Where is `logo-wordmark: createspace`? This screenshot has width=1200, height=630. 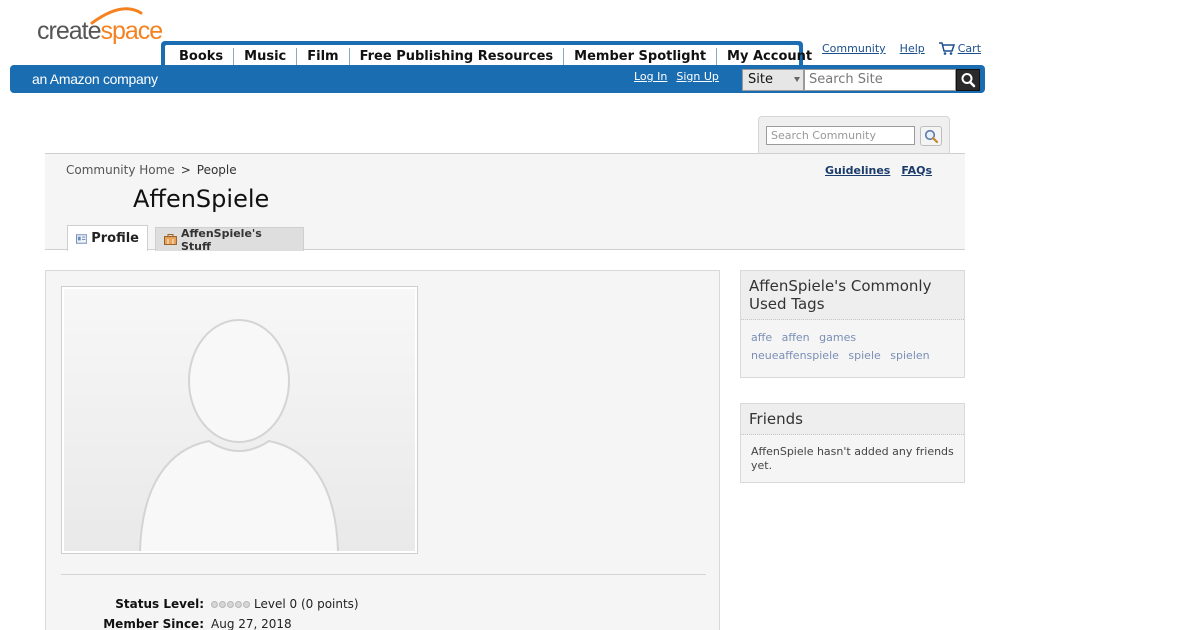 logo-wordmark: createspace is located at coordinates (100, 31).